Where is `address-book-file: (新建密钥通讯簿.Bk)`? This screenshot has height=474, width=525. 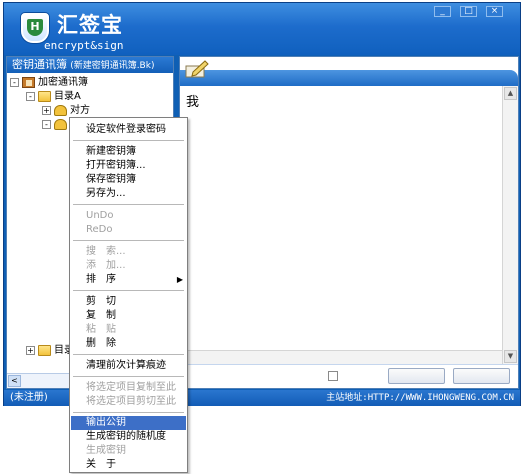 address-book-file: (新建密钥通讯簿.Bk) is located at coordinates (112, 66).